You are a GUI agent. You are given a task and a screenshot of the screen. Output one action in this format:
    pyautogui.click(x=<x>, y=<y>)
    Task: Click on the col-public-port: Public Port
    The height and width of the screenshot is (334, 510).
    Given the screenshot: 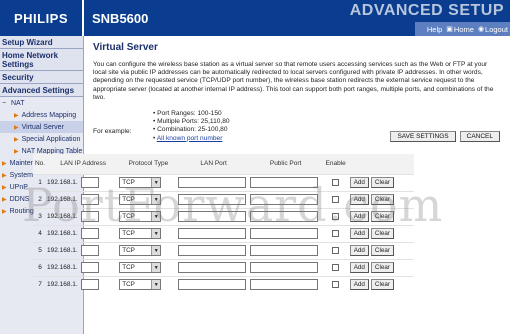 What is the action you would take?
    pyautogui.click(x=285, y=164)
    